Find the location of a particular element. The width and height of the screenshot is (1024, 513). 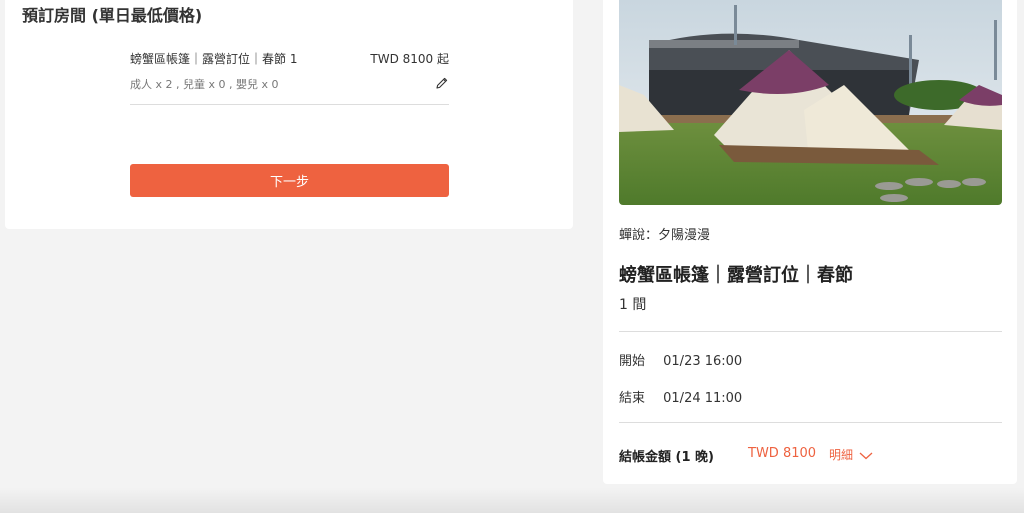

total-label: 結帳金額 (1 晚) is located at coordinates (666, 457).